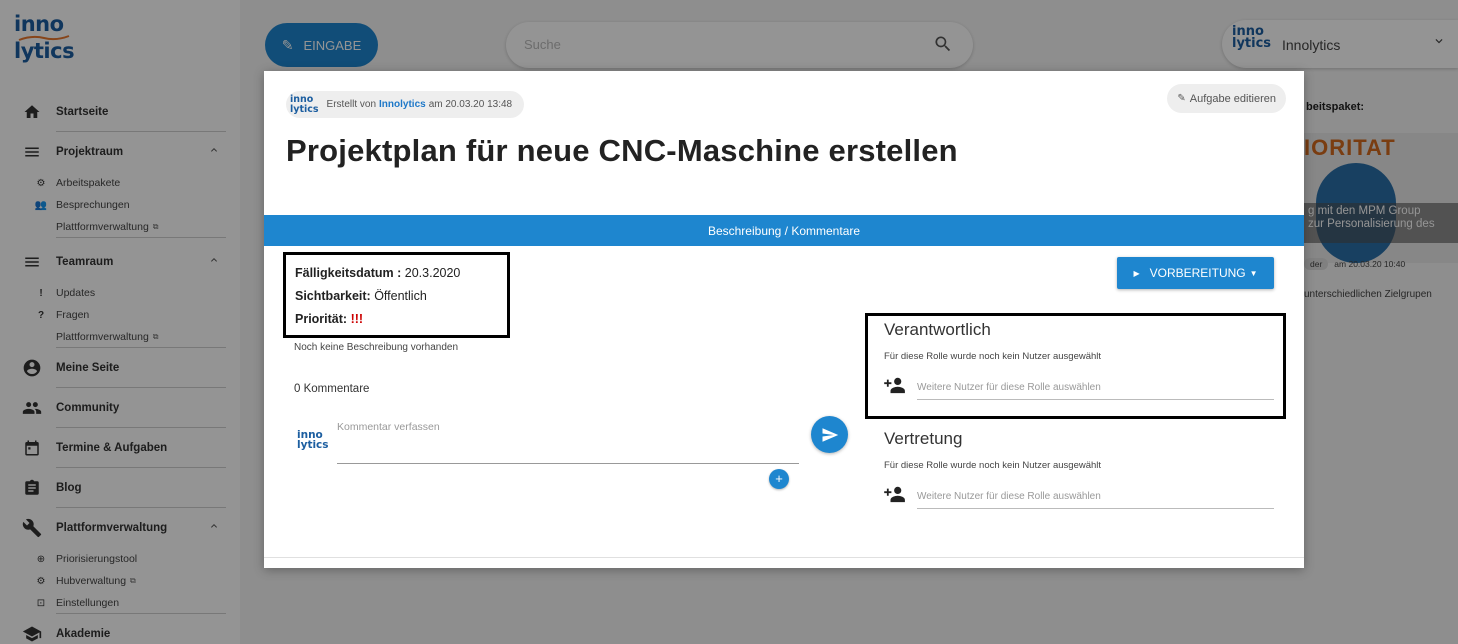 Image resolution: width=1458 pixels, height=644 pixels. What do you see at coordinates (779, 479) in the screenshot?
I see `add-attachment-button: +` at bounding box center [779, 479].